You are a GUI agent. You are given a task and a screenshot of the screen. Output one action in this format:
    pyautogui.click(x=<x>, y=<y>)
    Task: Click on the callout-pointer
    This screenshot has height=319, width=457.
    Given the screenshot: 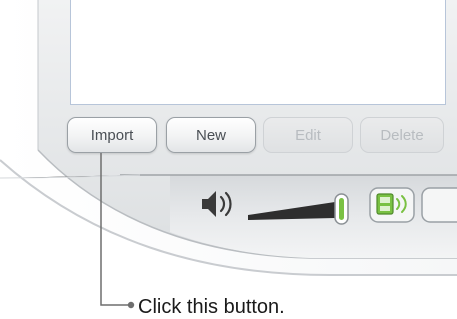 What is the action you would take?
    pyautogui.click(x=117, y=231)
    